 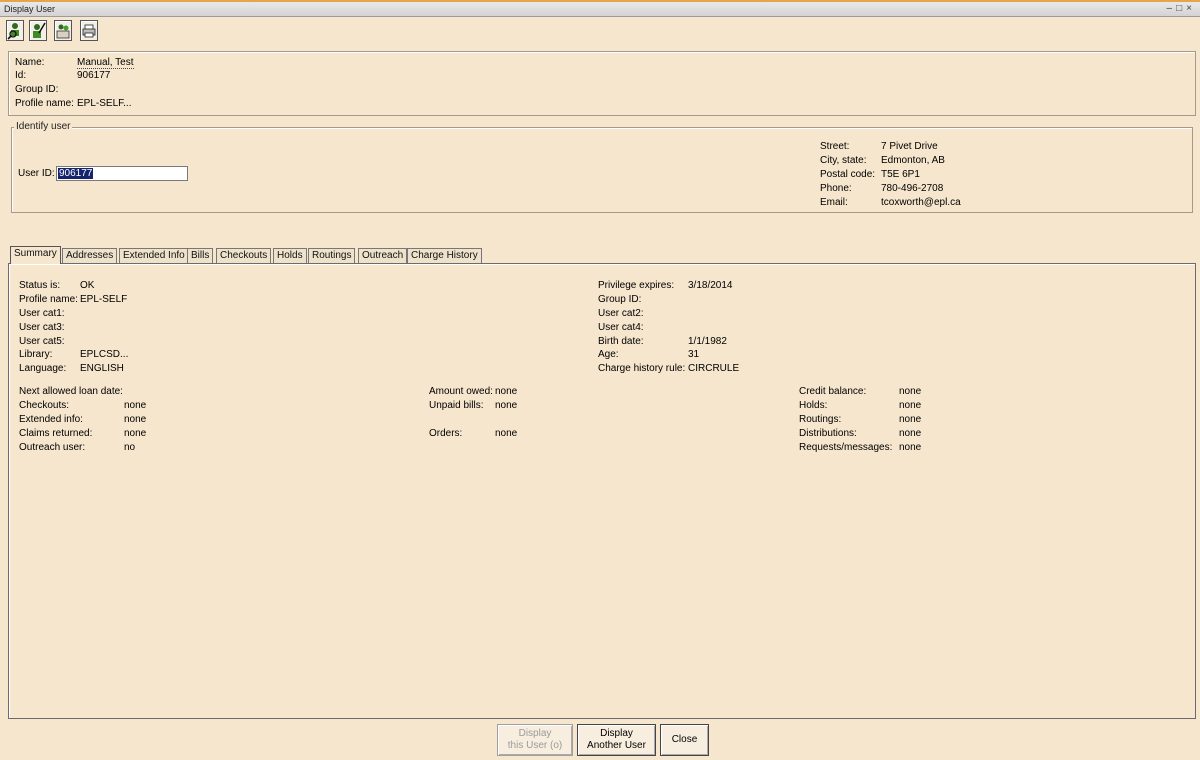 I want to click on display-this-user-line1: Display, so click(x=535, y=733).